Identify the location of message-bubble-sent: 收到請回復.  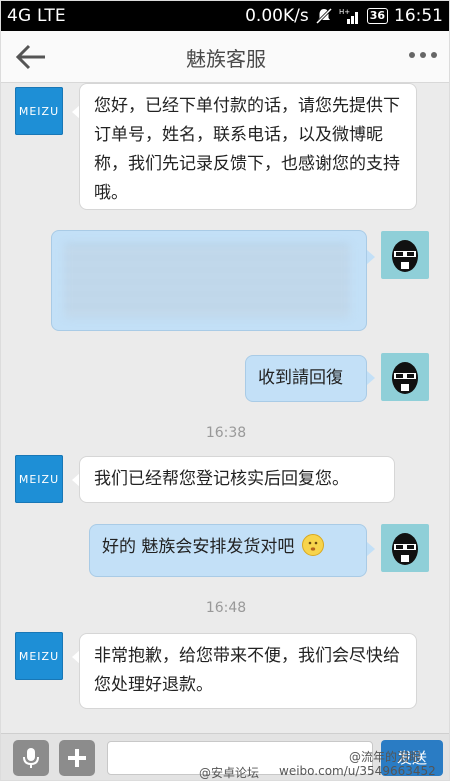
(306, 378).